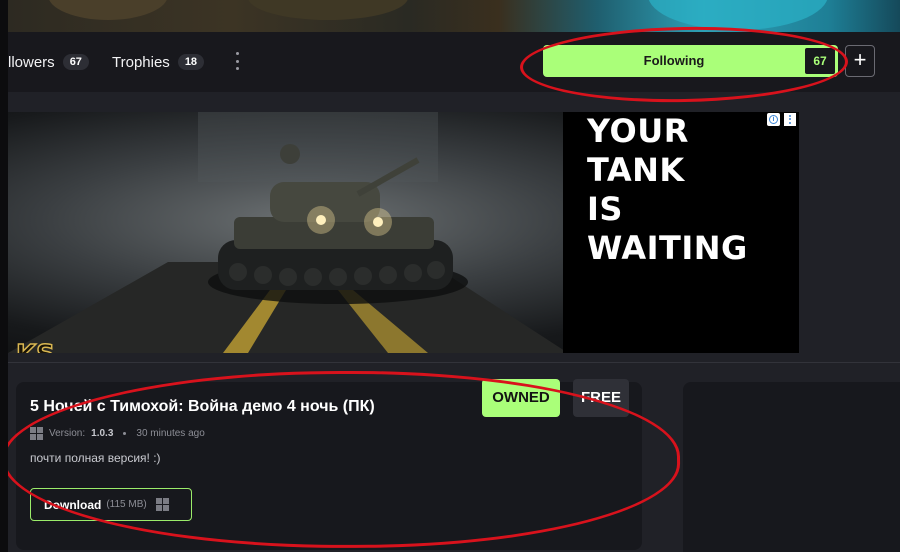 The width and height of the screenshot is (900, 552). What do you see at coordinates (126, 504) in the screenshot?
I see `download-size: (115 MB)` at bounding box center [126, 504].